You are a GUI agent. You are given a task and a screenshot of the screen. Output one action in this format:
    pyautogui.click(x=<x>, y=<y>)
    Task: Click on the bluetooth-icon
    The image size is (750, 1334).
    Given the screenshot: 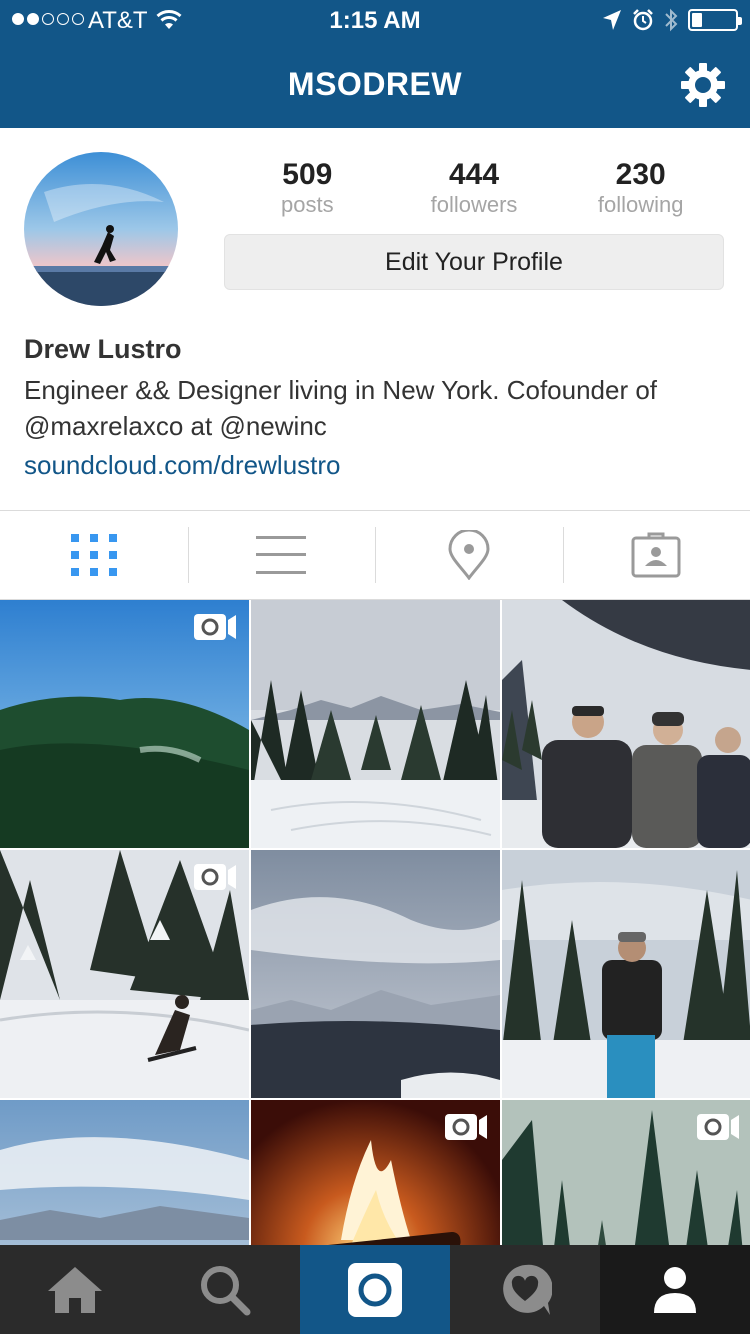 What is the action you would take?
    pyautogui.click(x=671, y=20)
    